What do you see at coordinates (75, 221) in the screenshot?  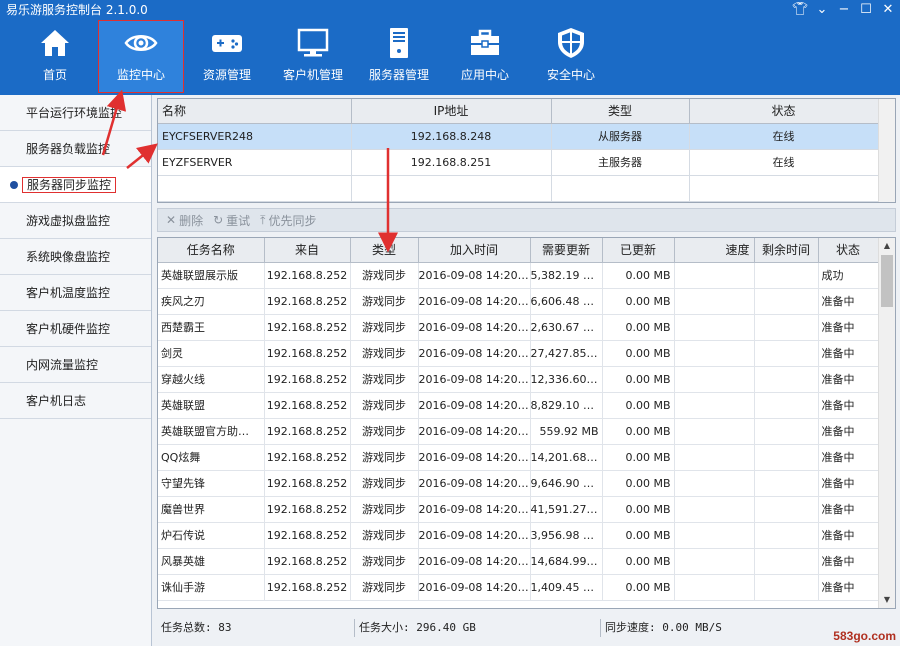 I see `sidebar-item-game-vdisk: 游戏虚拟盘监控` at bounding box center [75, 221].